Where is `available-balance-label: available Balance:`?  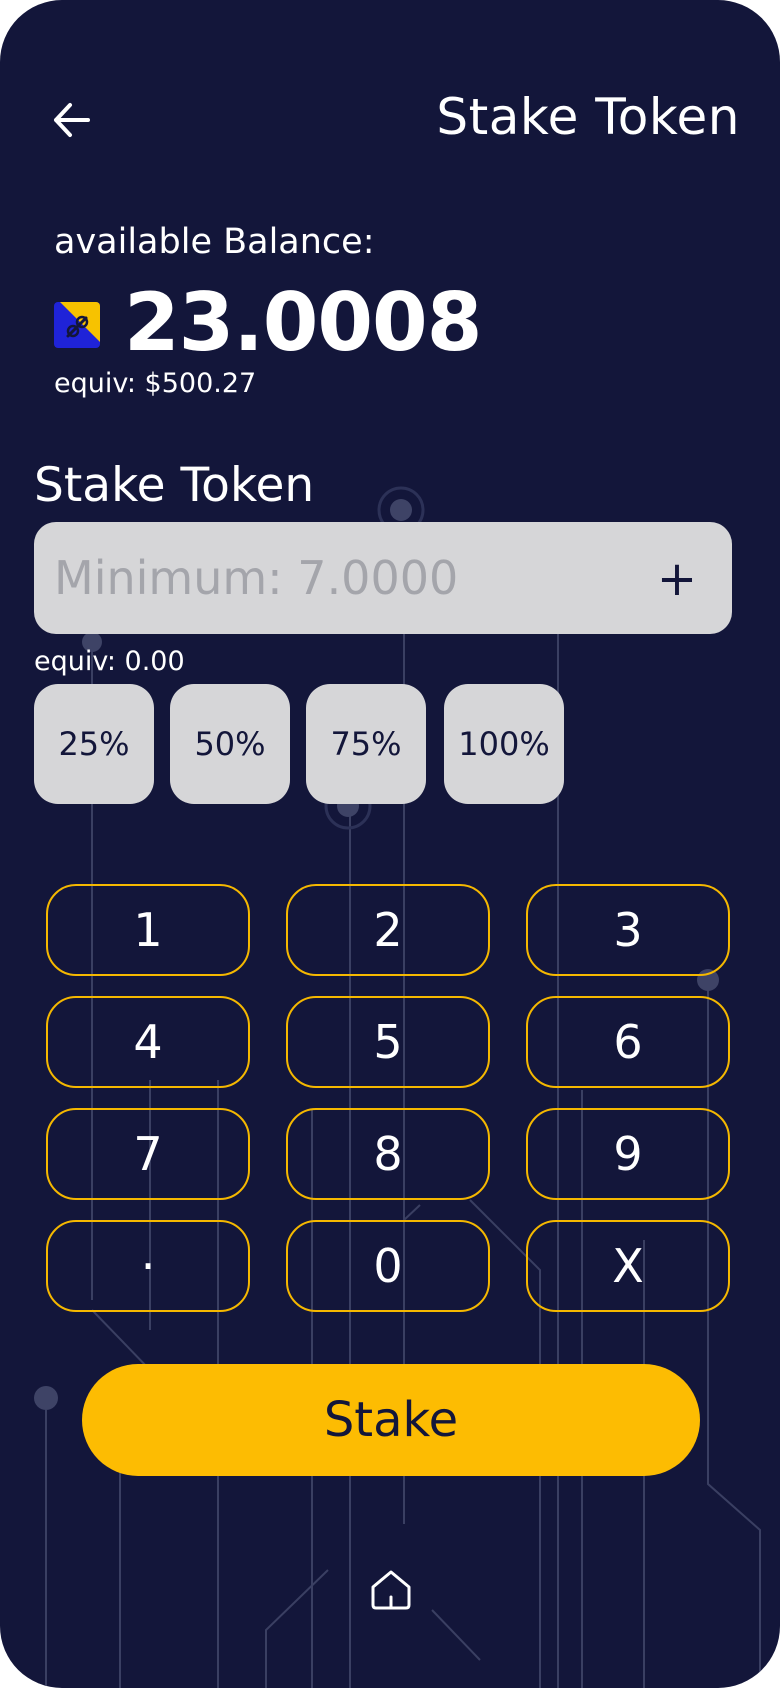 available-balance-label: available Balance: is located at coordinates (214, 242).